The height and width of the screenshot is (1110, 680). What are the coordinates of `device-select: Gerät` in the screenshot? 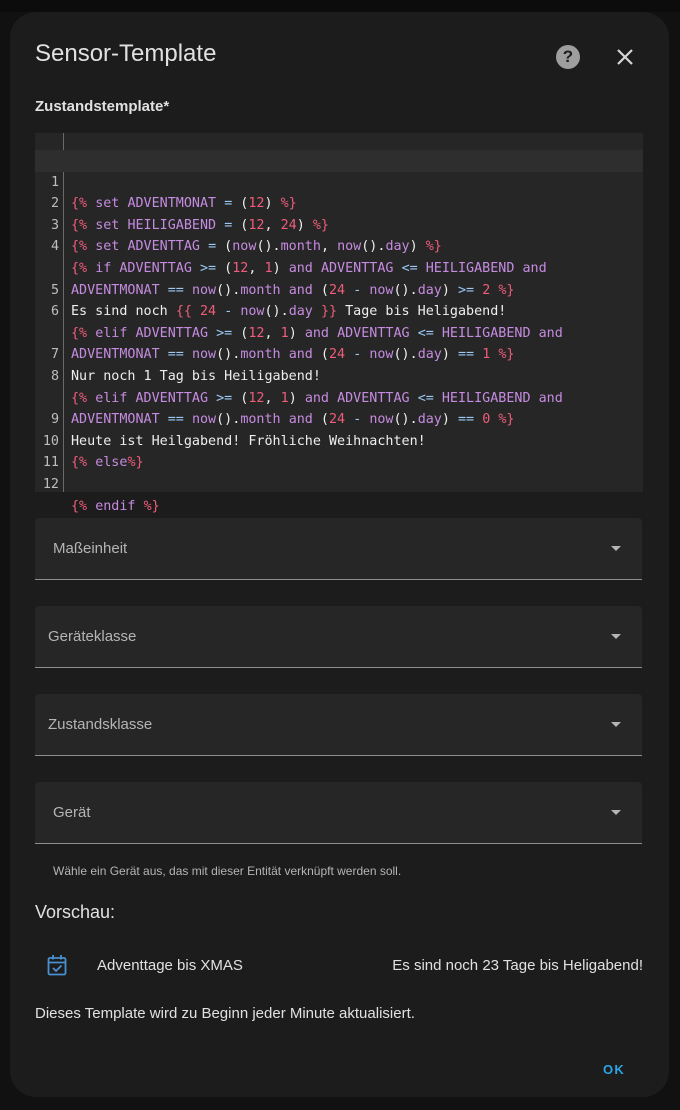 It's located at (338, 813).